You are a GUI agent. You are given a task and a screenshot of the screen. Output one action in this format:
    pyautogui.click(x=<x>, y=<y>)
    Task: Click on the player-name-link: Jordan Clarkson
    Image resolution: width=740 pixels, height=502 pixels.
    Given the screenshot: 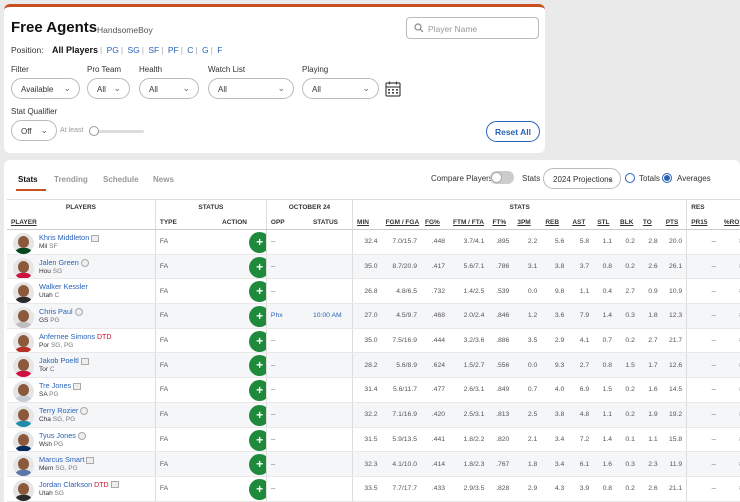 What is the action you would take?
    pyautogui.click(x=65, y=484)
    